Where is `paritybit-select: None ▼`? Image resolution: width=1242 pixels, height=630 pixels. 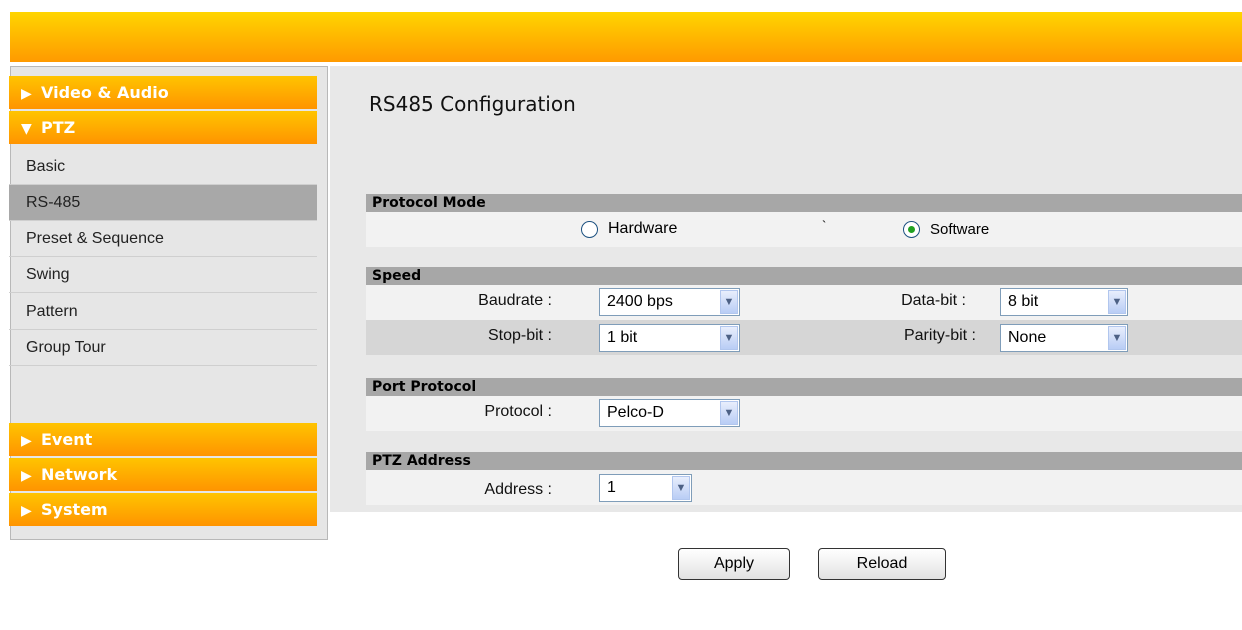
paritybit-select: None ▼ is located at coordinates (1064, 338).